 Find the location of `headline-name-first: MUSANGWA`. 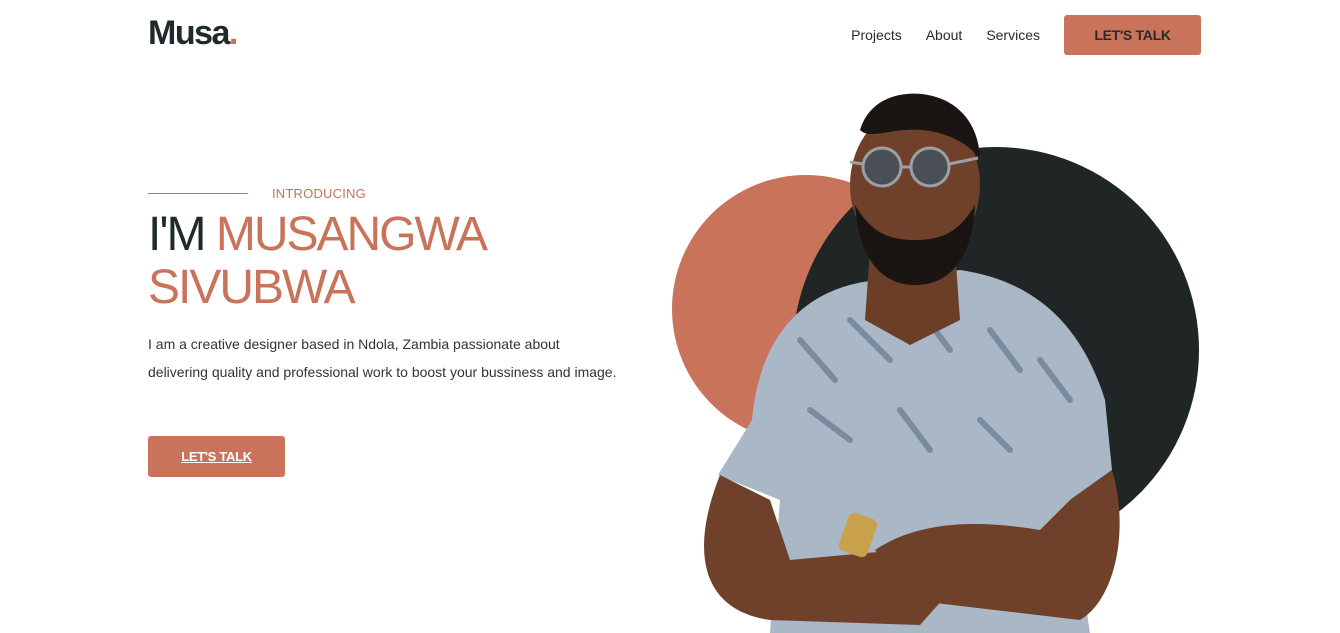

headline-name-first: MUSANGWA is located at coordinates (351, 234).